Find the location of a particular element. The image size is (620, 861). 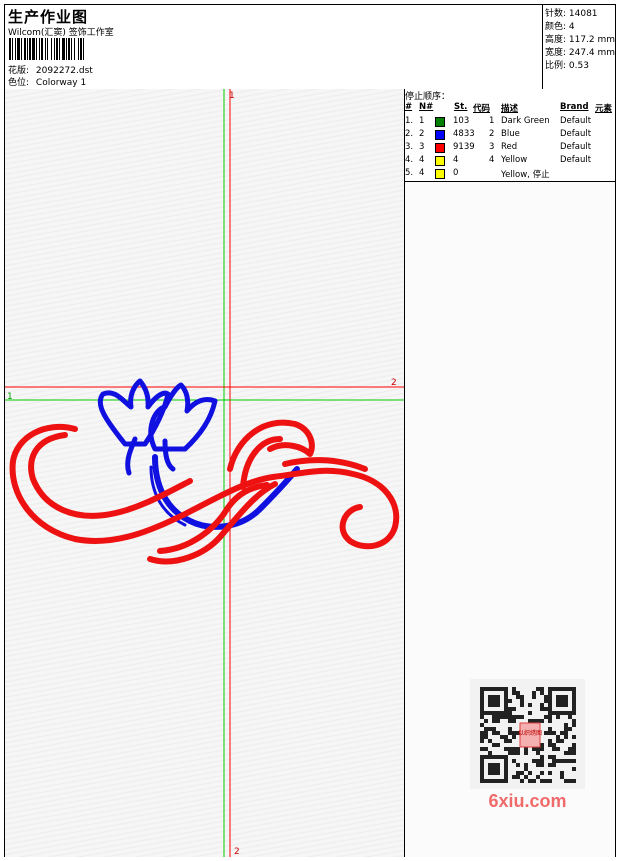

sequence-header-row: # N# St. 代码 描述 Brand 元素 is located at coordinates (510, 108).